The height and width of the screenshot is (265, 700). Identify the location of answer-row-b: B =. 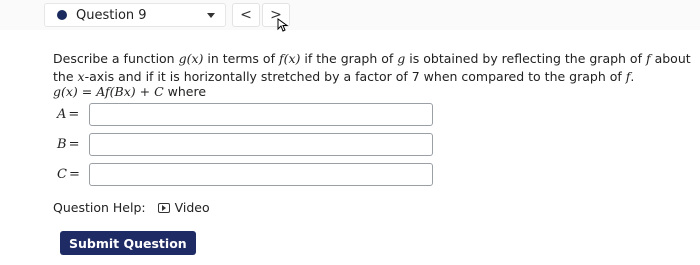
(72, 144).